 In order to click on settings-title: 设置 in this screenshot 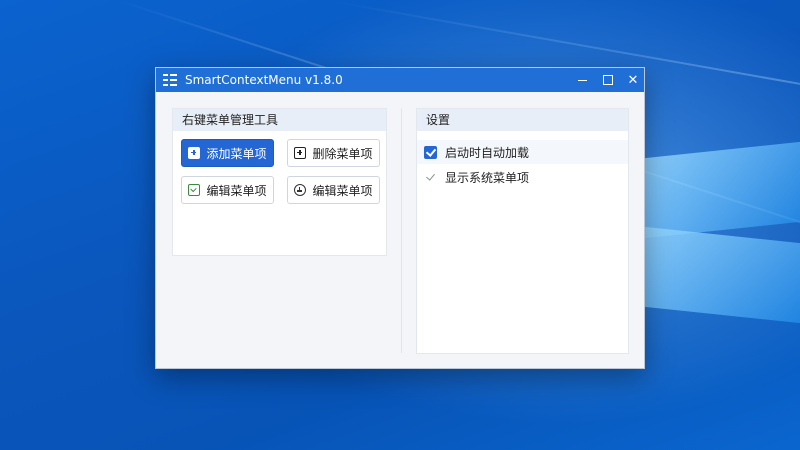, I will do `click(522, 120)`.